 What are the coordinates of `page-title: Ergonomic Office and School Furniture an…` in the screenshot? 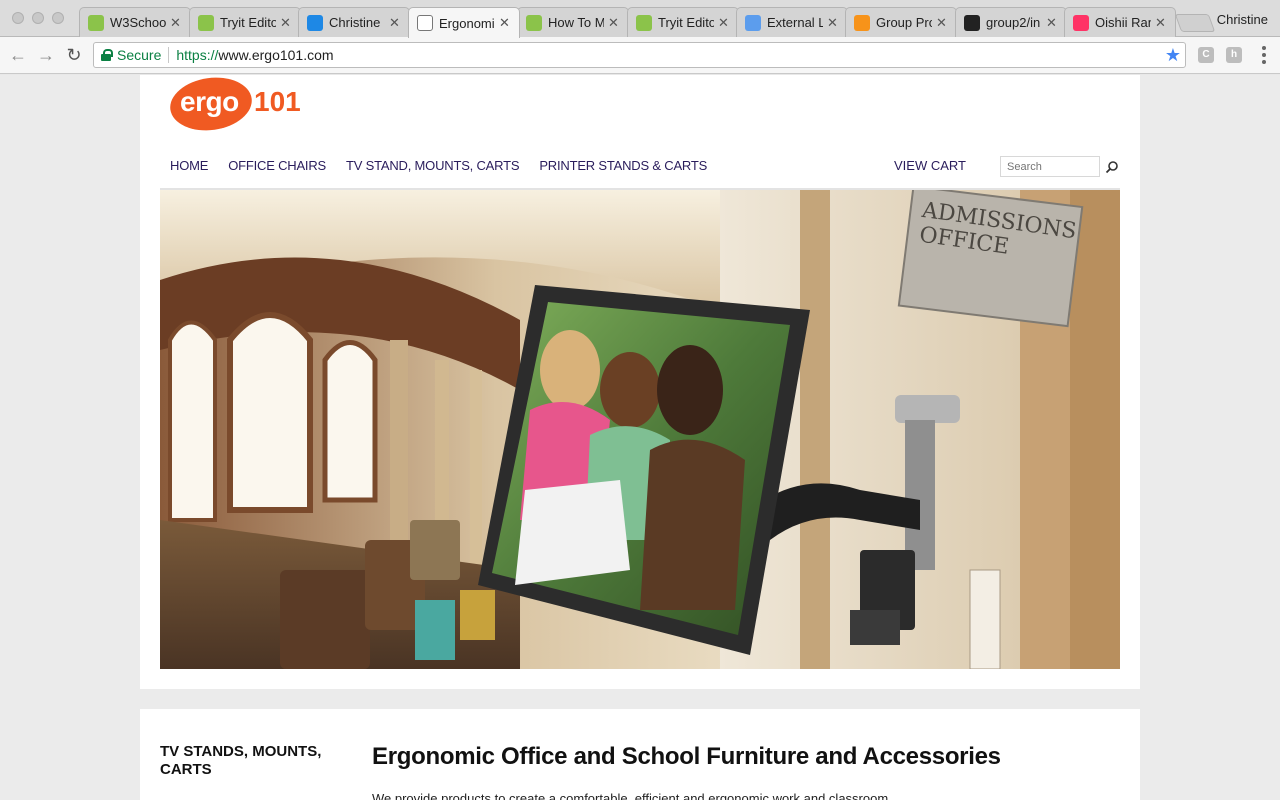 It's located at (686, 756).